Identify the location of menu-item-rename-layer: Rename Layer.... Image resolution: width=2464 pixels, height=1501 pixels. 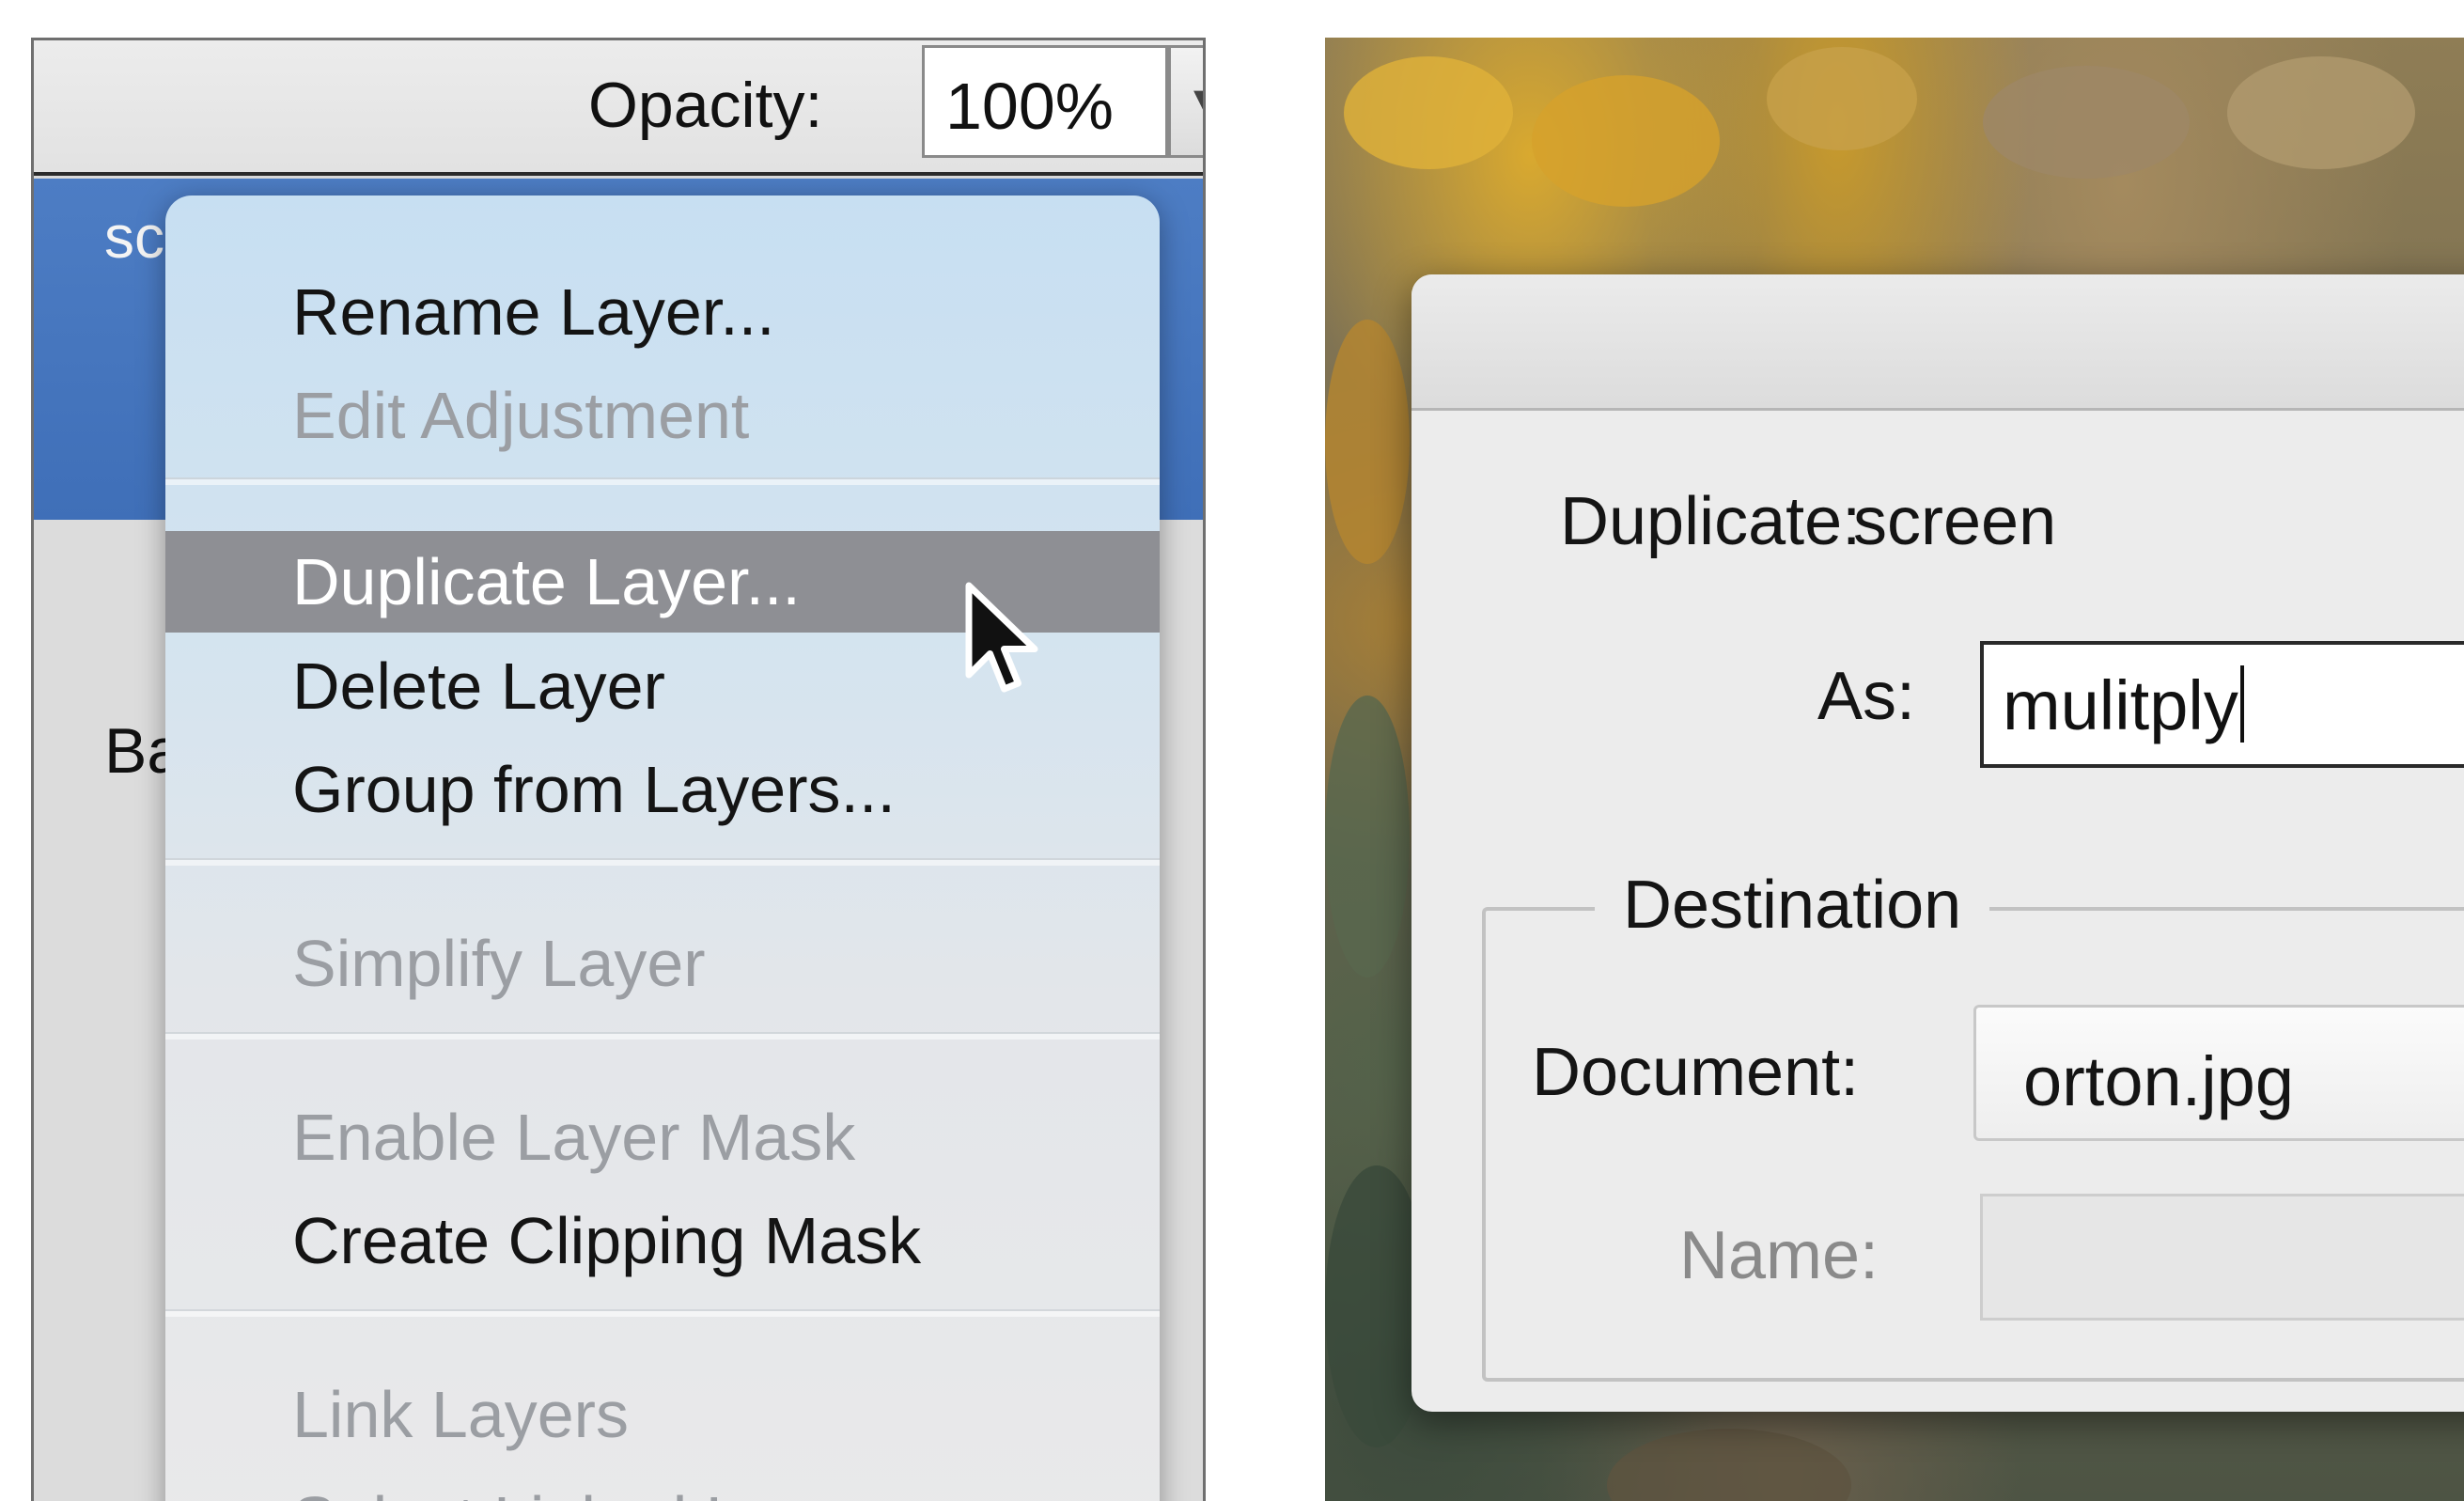
(662, 312).